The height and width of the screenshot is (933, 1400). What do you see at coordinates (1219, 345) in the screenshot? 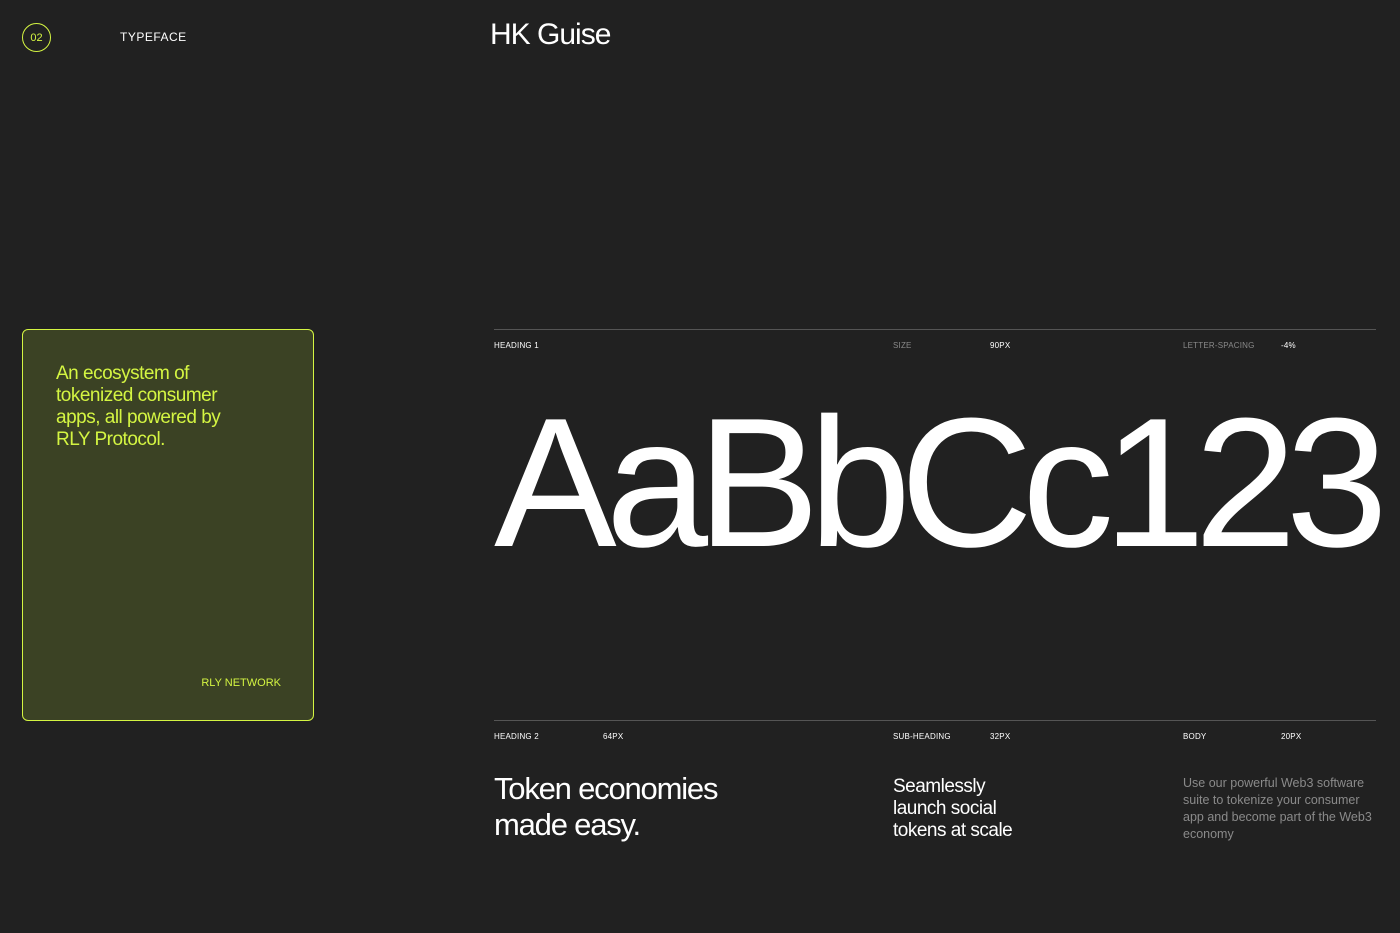
I see `heading1-spacing-label: LETTER-SPACING` at bounding box center [1219, 345].